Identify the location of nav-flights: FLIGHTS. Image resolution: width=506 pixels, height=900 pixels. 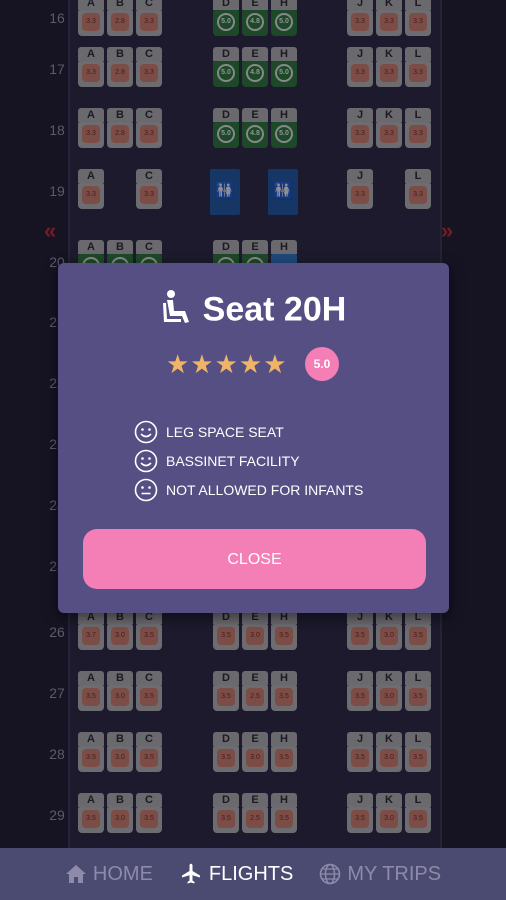
(236, 874).